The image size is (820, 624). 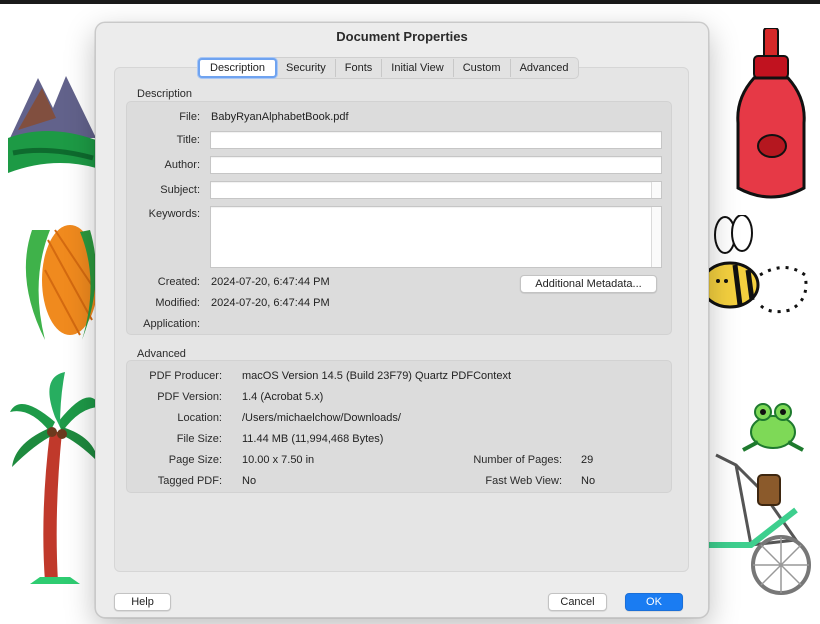 What do you see at coordinates (278, 460) in the screenshot?
I see `page-size-value: 10.00 x 7.50 in` at bounding box center [278, 460].